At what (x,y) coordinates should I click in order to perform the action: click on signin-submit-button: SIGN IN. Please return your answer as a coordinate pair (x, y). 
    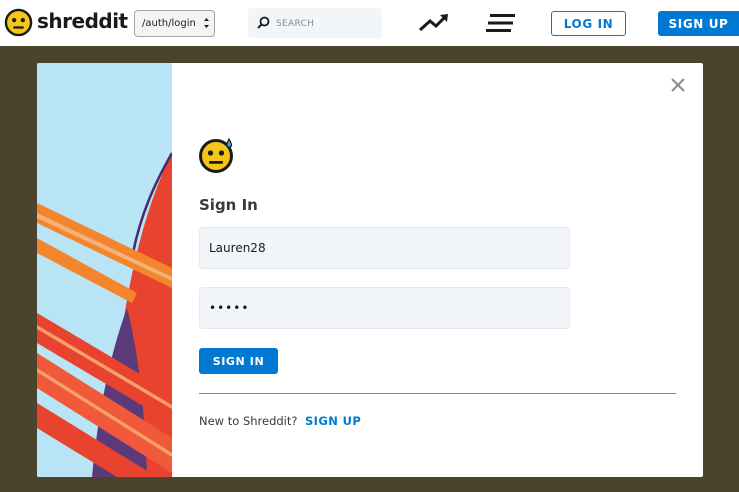
    Looking at the image, I should click on (238, 361).